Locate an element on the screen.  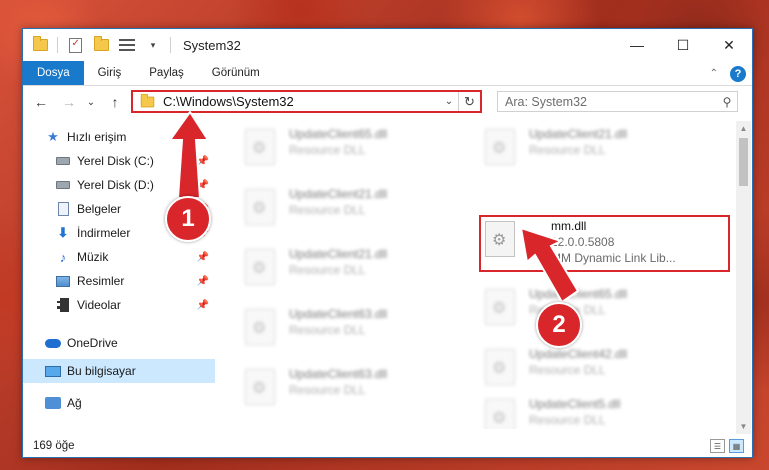
documents-icon is located at coordinates (63, 209).